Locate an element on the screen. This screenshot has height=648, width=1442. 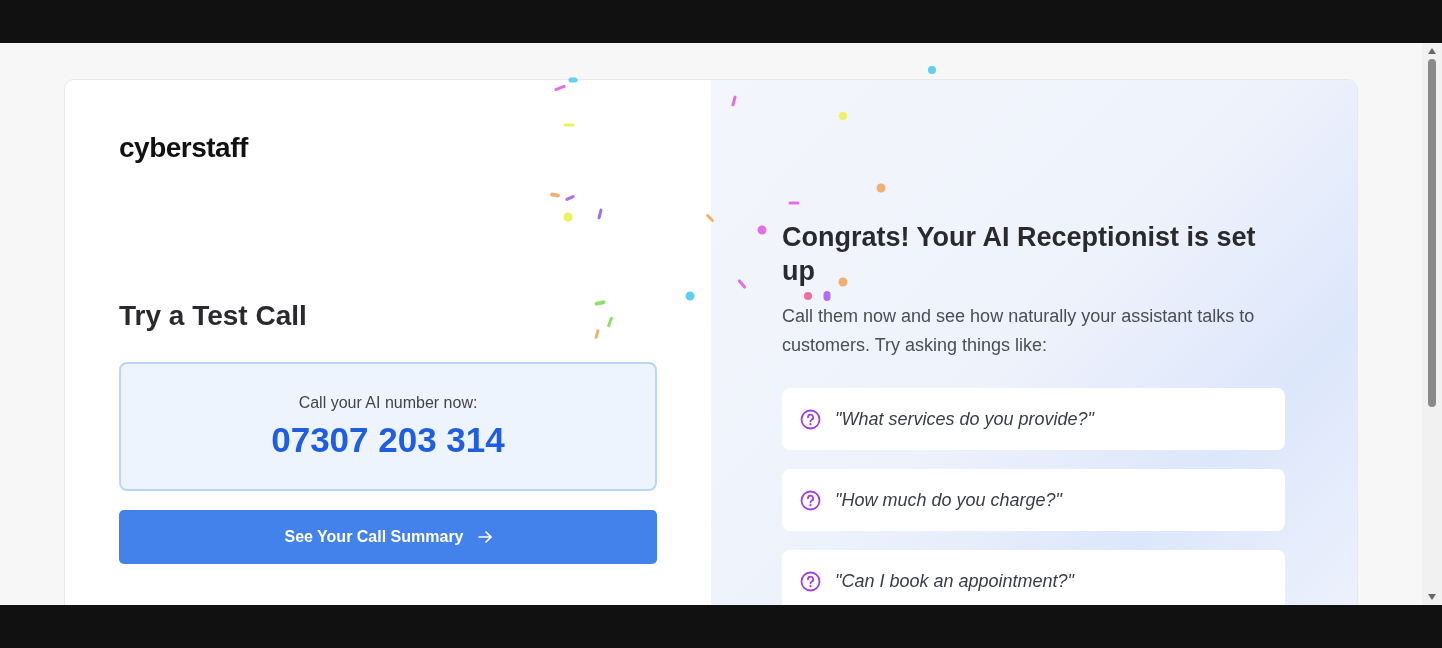
question-text: "Can I book an appointment?" is located at coordinates (954, 581).